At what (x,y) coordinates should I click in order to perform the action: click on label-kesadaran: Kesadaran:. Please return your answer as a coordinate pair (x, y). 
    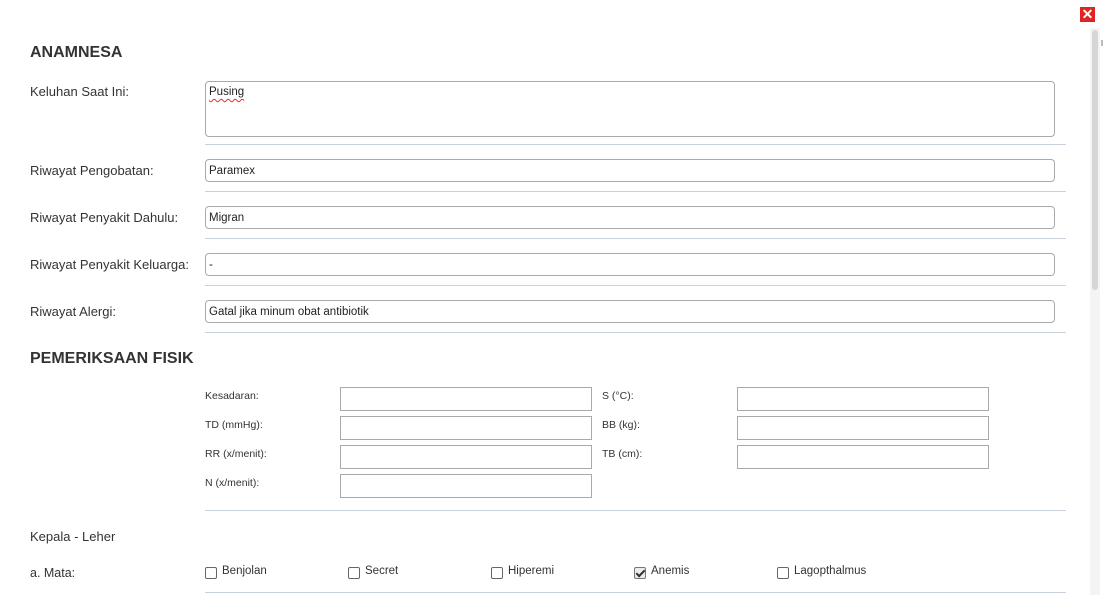
    Looking at the image, I should click on (232, 396).